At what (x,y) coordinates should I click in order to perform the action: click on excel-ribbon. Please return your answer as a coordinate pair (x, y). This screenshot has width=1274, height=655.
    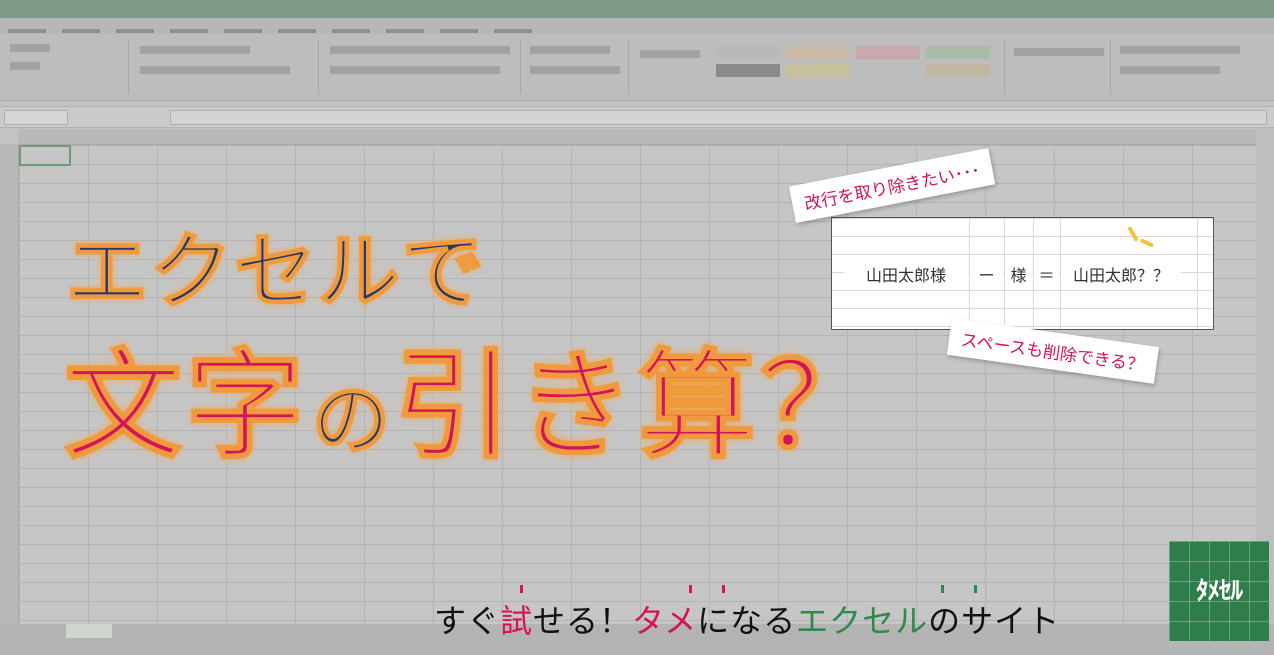
    Looking at the image, I should click on (637, 67).